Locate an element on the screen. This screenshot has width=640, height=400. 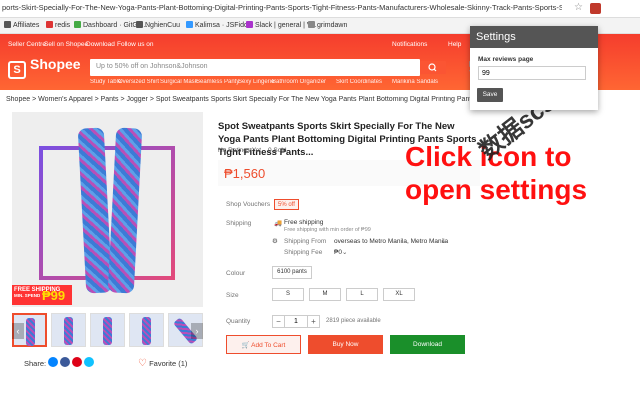
dashboard-icon is located at coordinates (77, 24).